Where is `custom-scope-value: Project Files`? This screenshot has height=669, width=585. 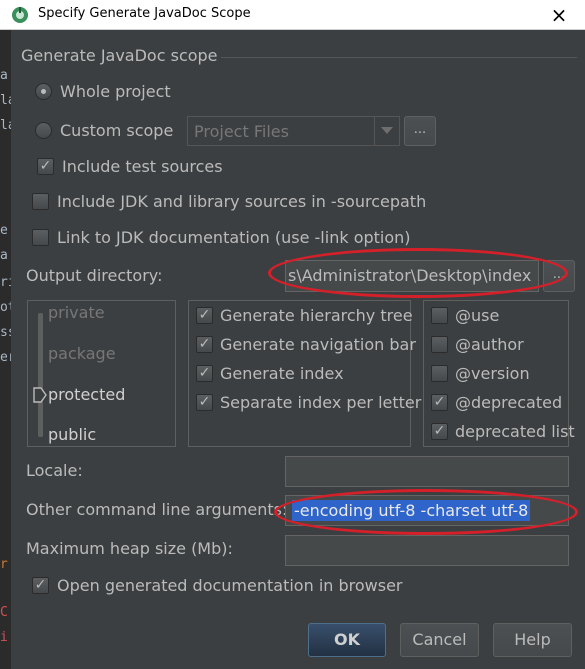
custom-scope-value: Project Files is located at coordinates (241, 131).